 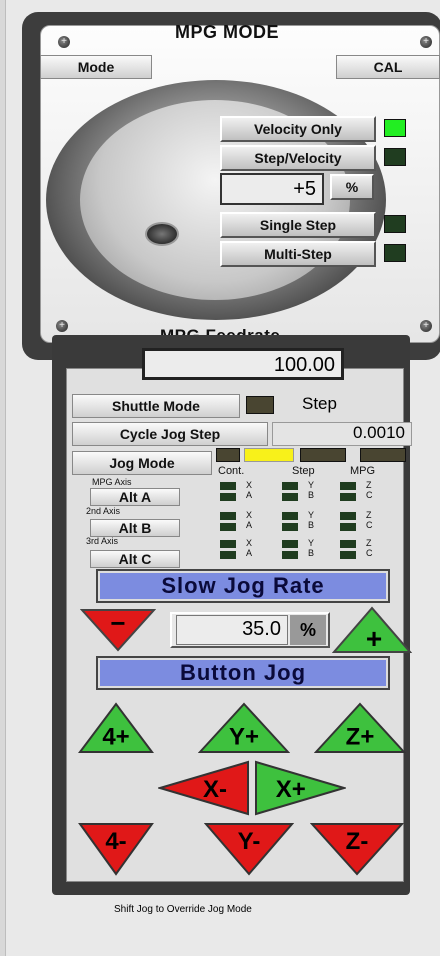 I want to click on jog-x-minus-button: X-, so click(x=204, y=788).